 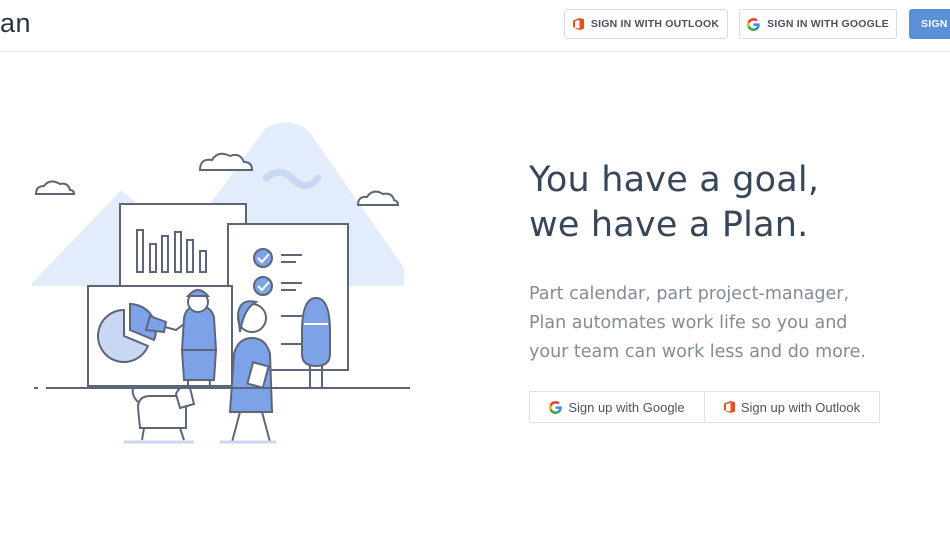 I want to click on subtitle-line-3: your team can work less and do more., so click(x=697, y=352).